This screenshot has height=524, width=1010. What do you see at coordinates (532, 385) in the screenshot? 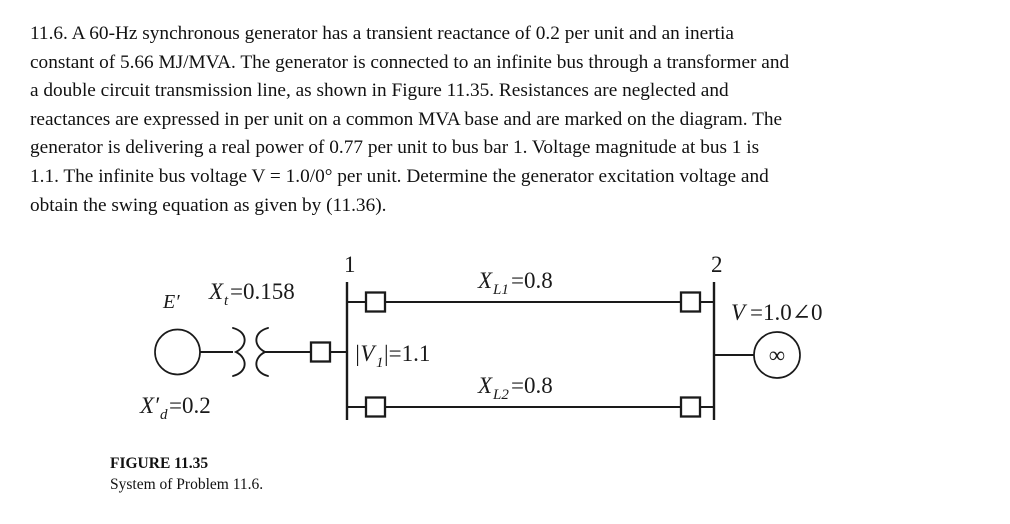
I see `label-line2-reactance-value: =0.8` at bounding box center [532, 385].